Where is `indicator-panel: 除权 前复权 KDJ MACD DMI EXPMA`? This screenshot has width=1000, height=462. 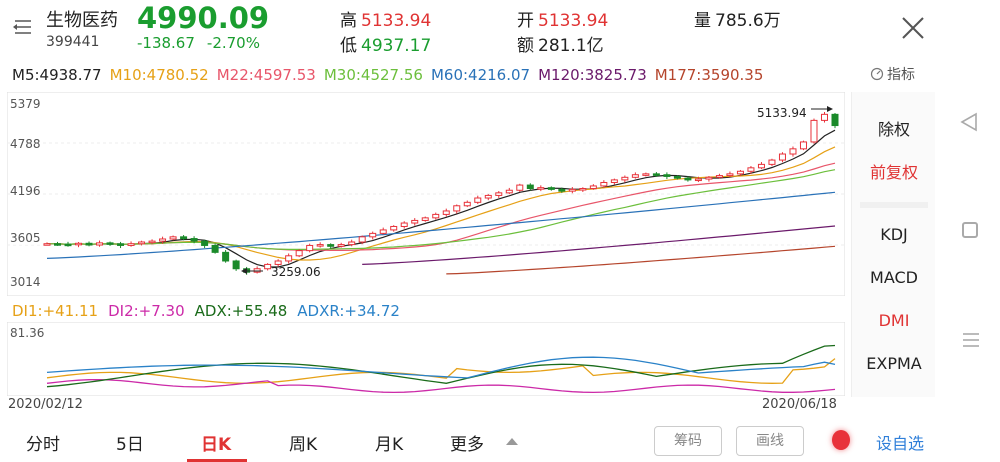
indicator-panel: 除权 前复权 KDJ MACD DMI EXPMA is located at coordinates (893, 244).